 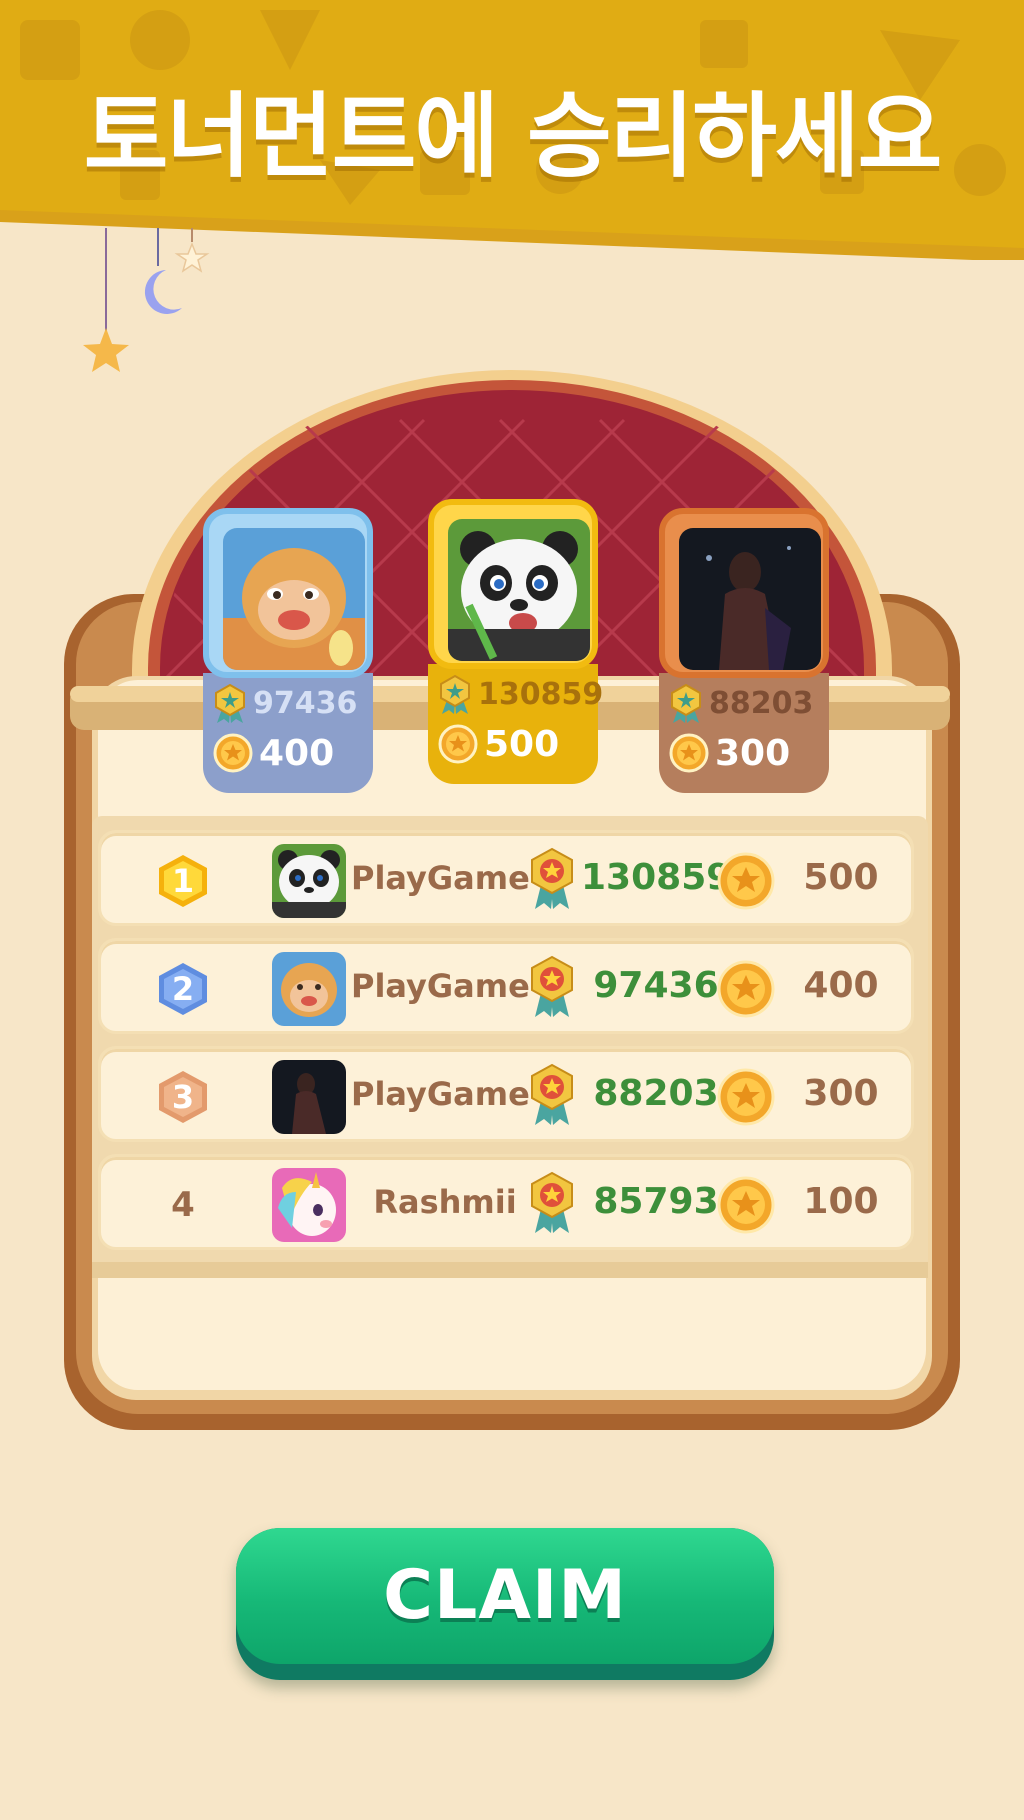 What do you see at coordinates (183, 989) in the screenshot?
I see `rank-number: 2` at bounding box center [183, 989].